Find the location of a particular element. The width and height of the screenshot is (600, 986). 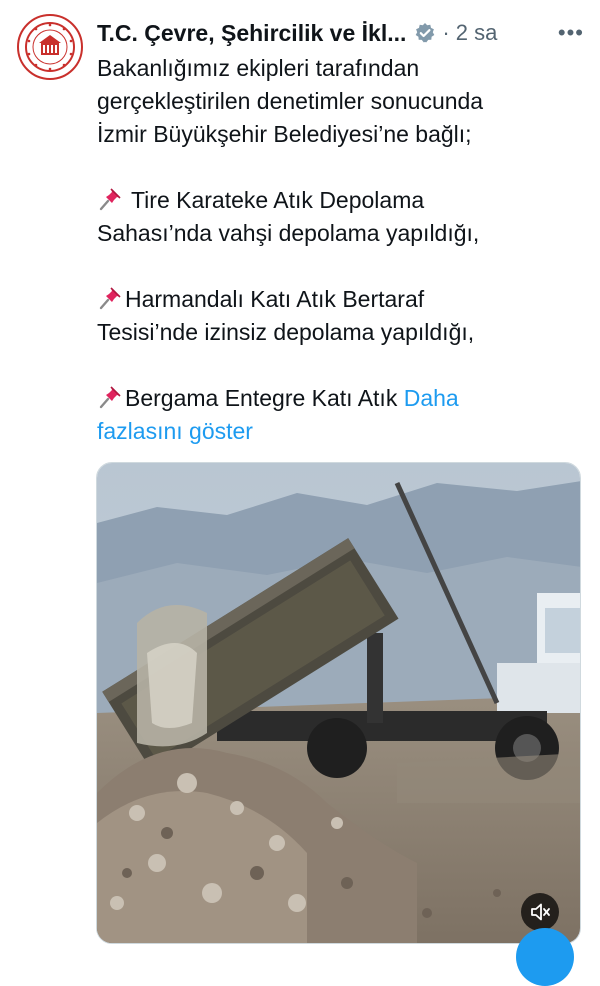

text-line: Bergama Entegre Katı Atık is located at coordinates (261, 398).